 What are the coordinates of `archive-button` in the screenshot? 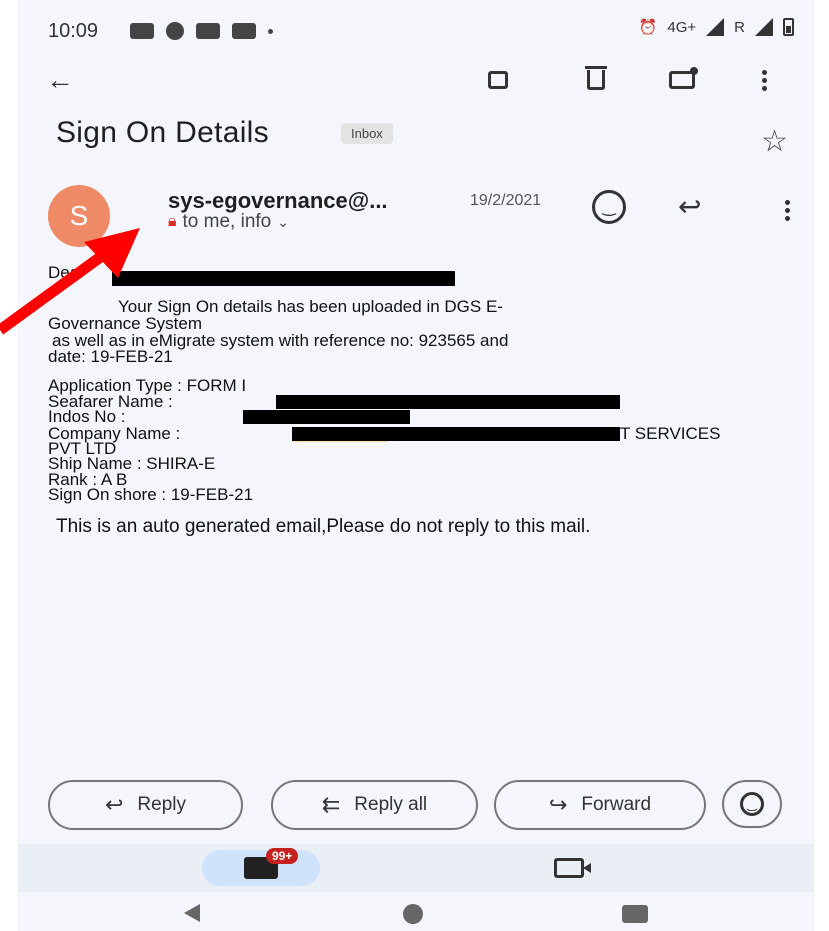 It's located at (498, 80).